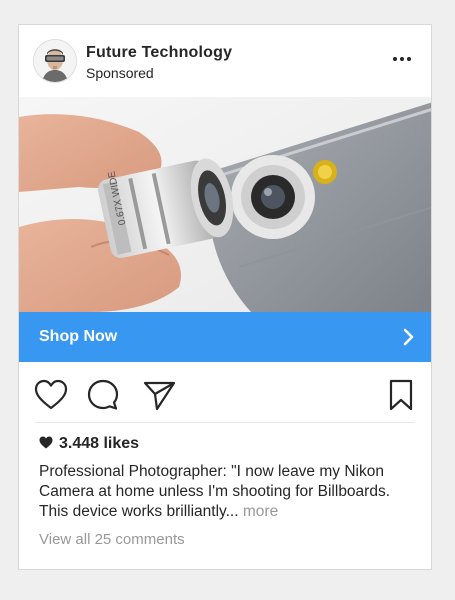 The image size is (455, 600). I want to click on more-dots-icon, so click(402, 59).